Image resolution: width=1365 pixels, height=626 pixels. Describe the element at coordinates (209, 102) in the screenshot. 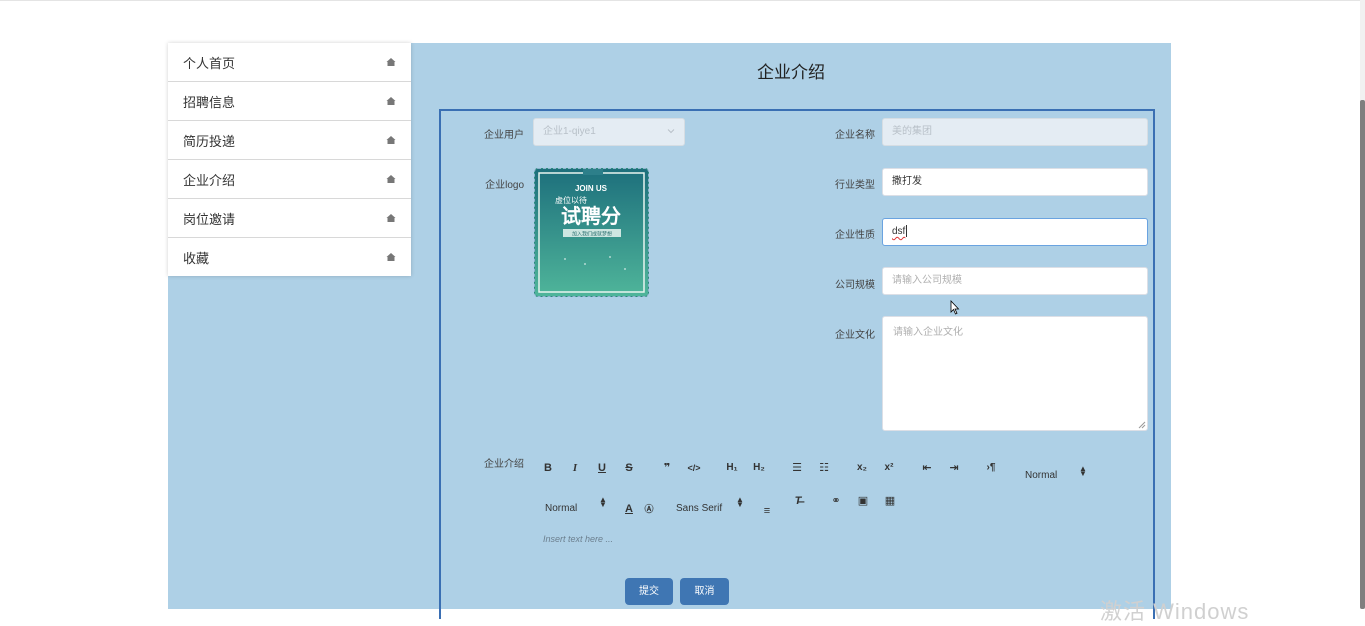

I see `sidebar-item-label: 招聘信息` at that location.